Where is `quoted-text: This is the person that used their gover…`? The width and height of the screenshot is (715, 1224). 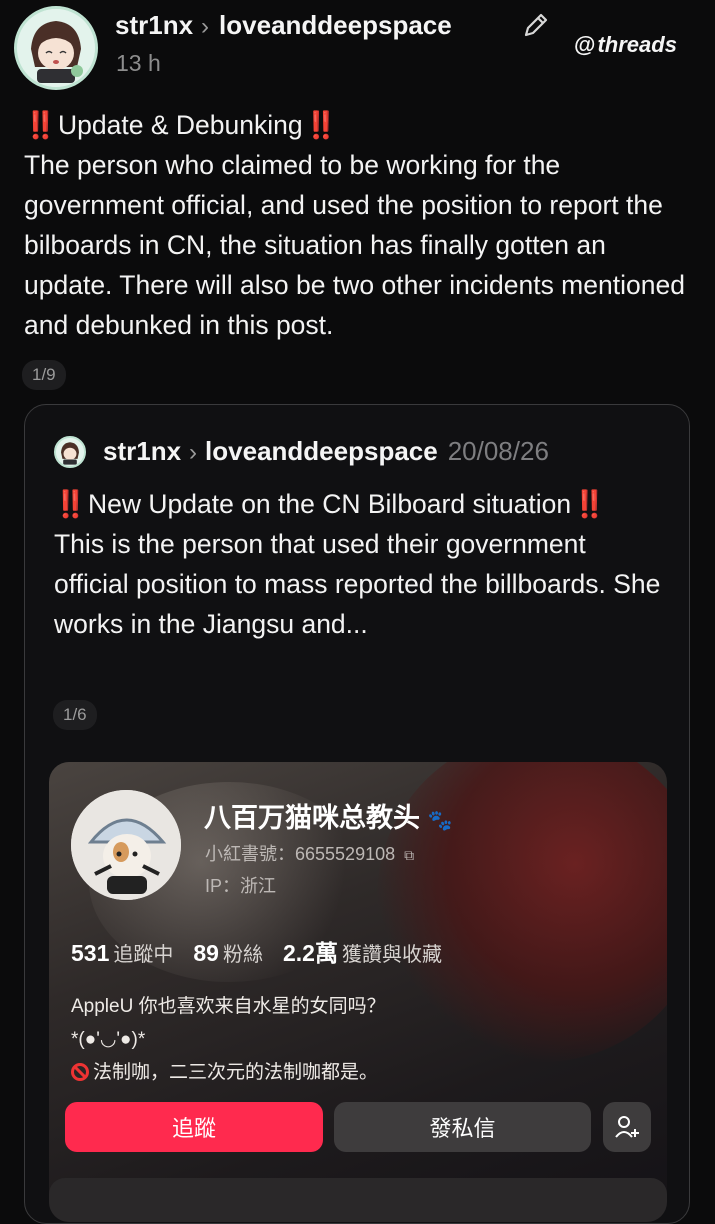 quoted-text: This is the person that used their gover… is located at coordinates (357, 584).